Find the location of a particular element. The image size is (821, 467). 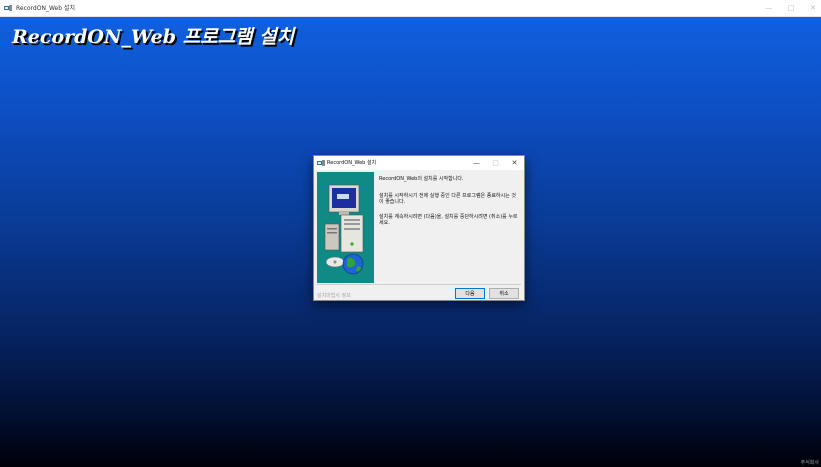

dialog-title-bar: RecordON_Web 설치 — □ ✕ is located at coordinates (419, 163).